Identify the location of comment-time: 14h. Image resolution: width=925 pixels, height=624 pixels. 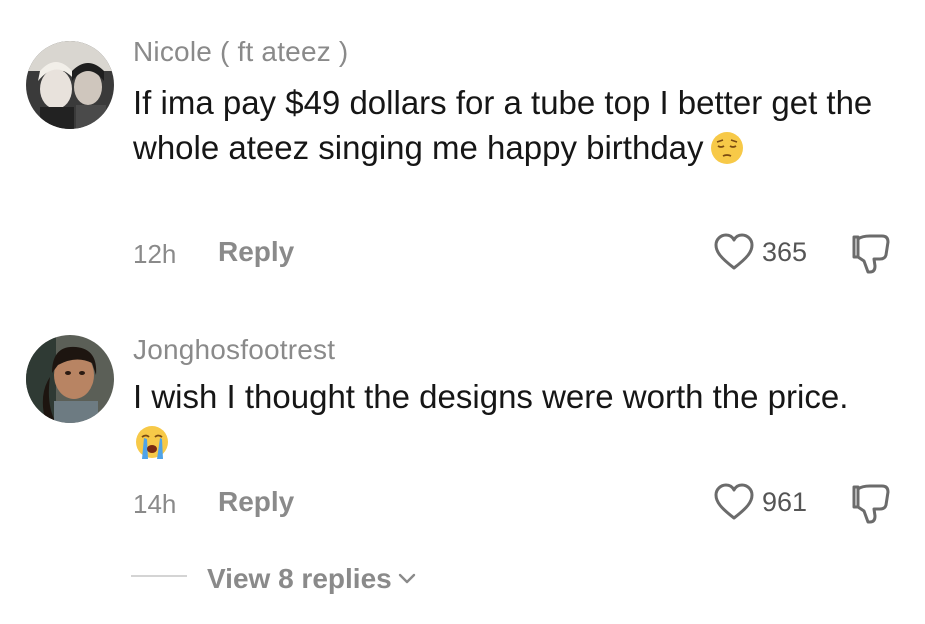
(155, 504).